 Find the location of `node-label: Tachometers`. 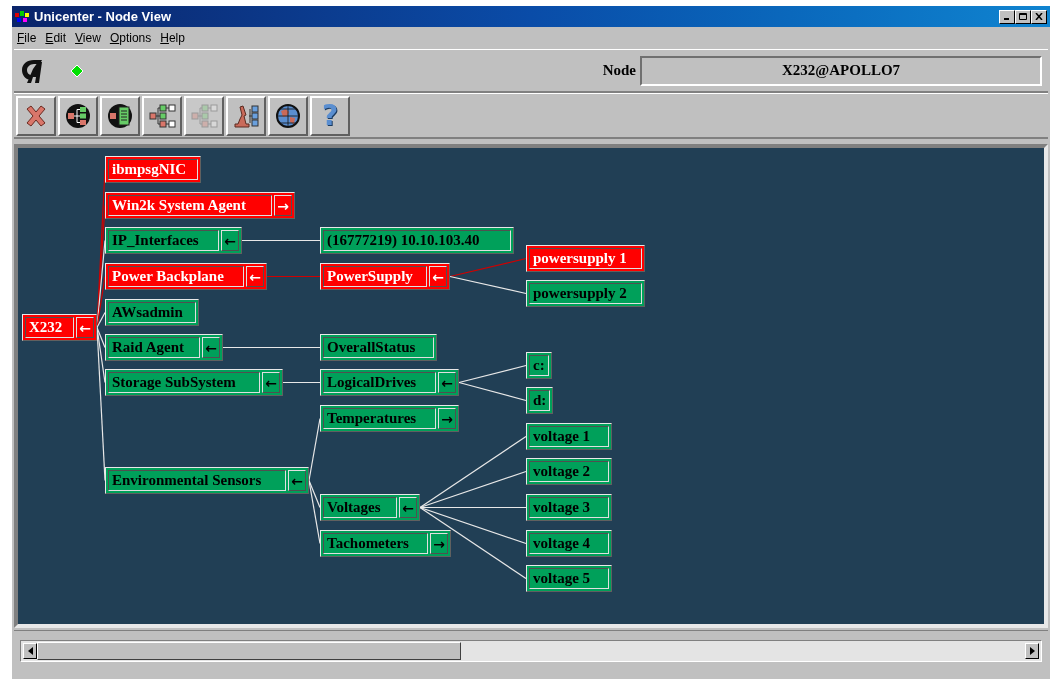

node-label: Tachometers is located at coordinates (375, 543).